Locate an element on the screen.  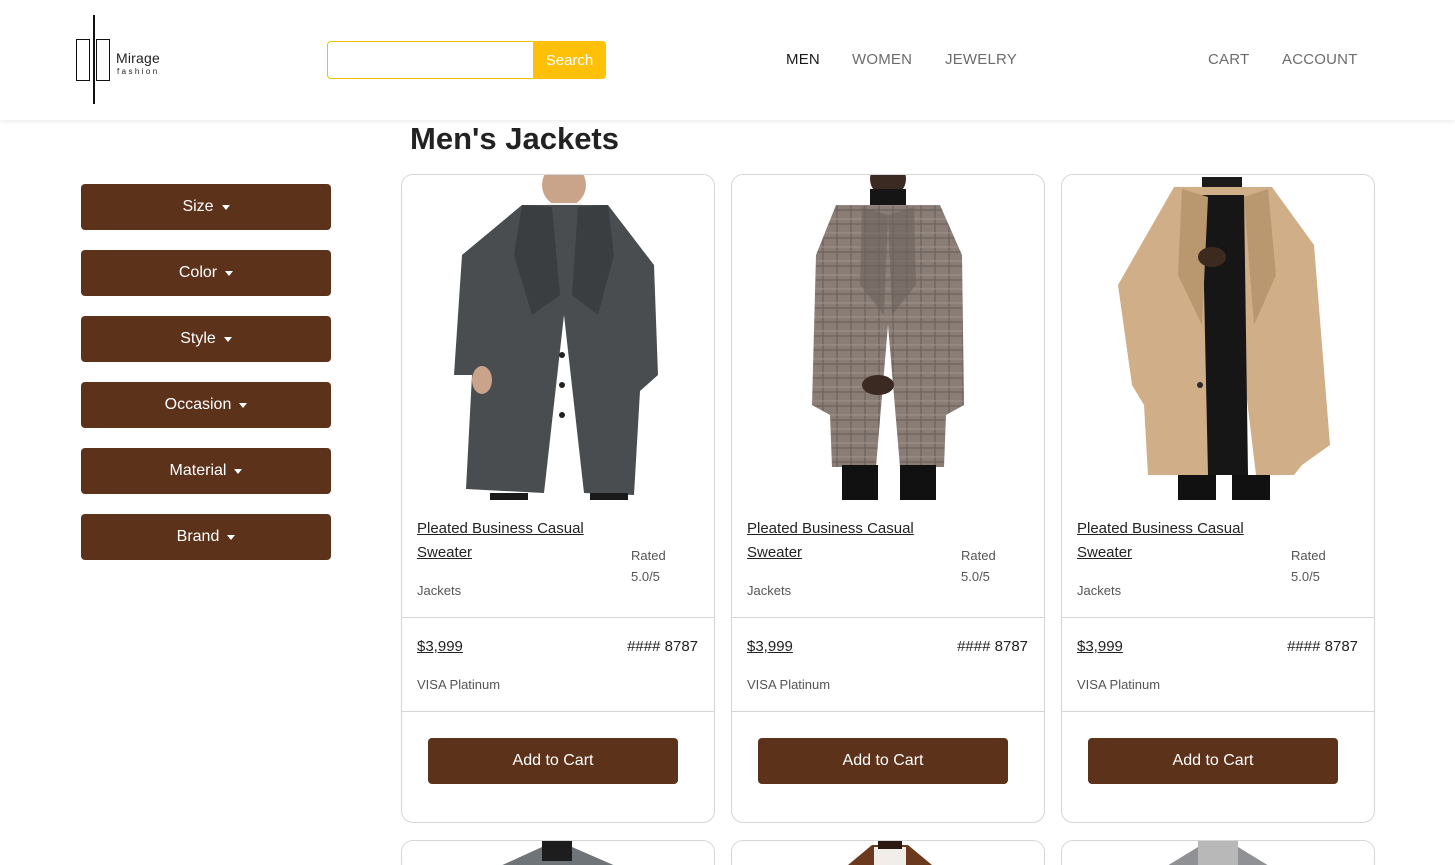
logo-bar-right is located at coordinates (103, 60).